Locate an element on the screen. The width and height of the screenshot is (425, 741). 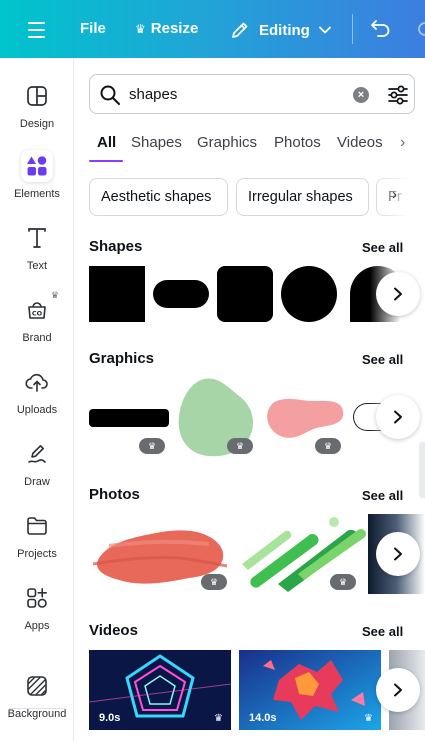
elements-icon is located at coordinates (37, 166).